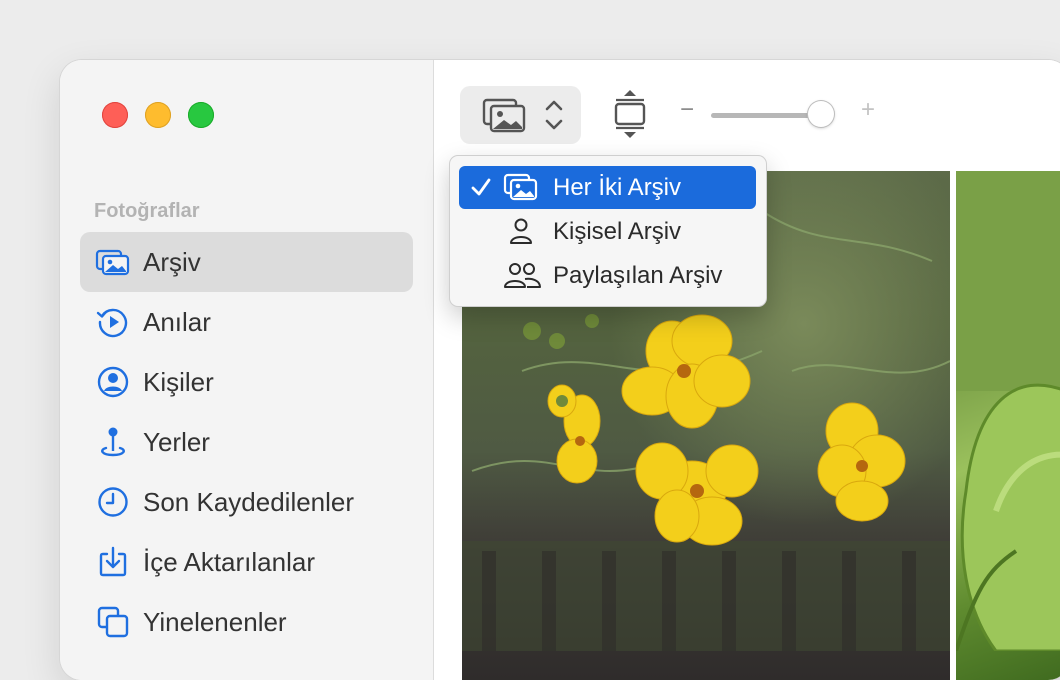  Describe the element at coordinates (246, 382) in the screenshot. I see `sidebar-item-people: Kişiler` at that location.